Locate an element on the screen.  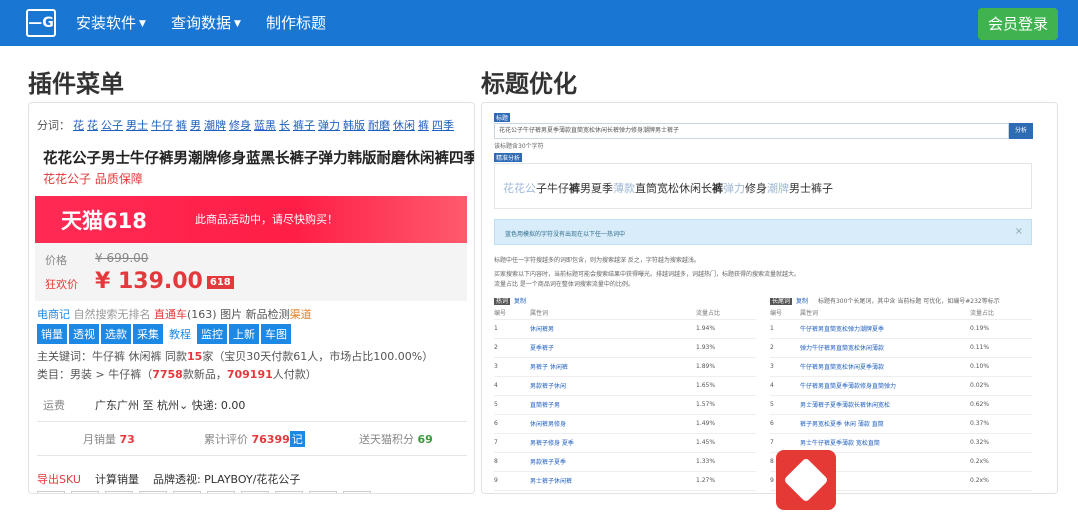
sales-button: 销量 is located at coordinates (52, 334).